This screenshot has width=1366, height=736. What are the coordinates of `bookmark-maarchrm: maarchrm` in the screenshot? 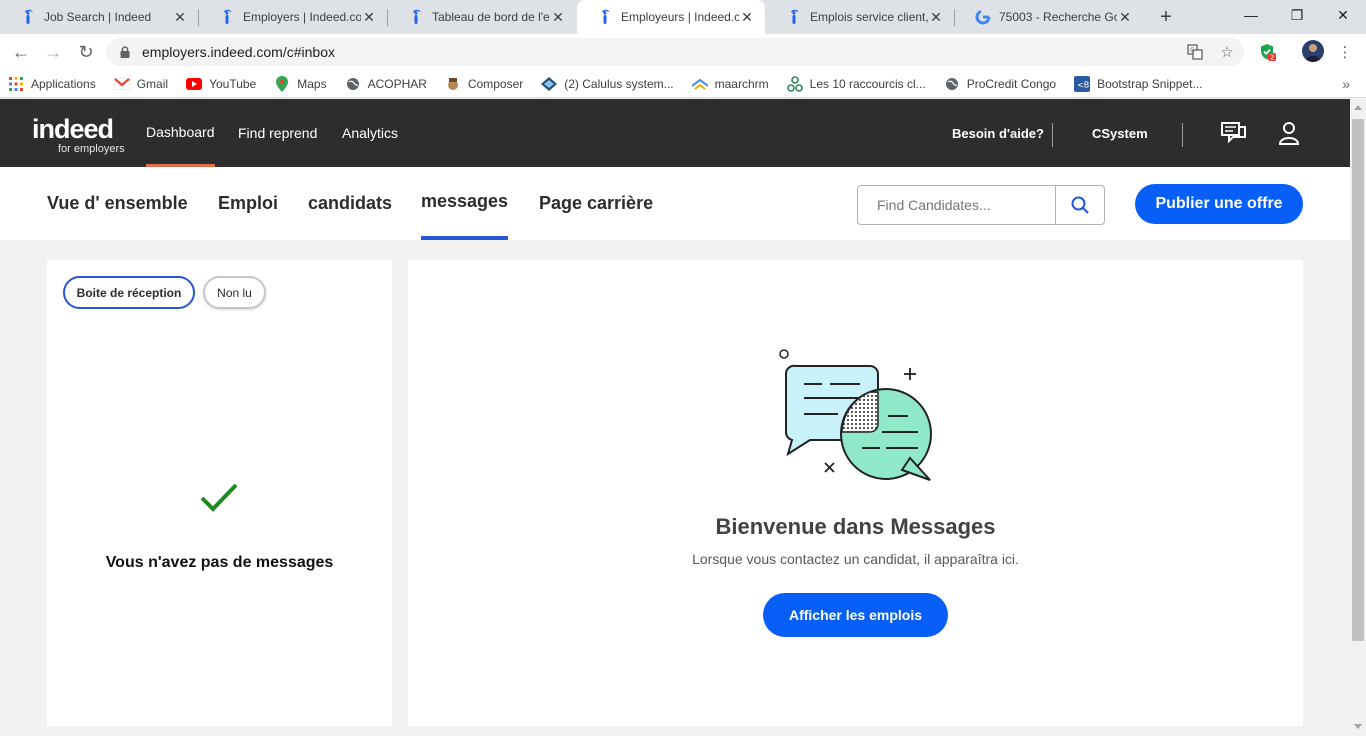 It's located at (730, 84).